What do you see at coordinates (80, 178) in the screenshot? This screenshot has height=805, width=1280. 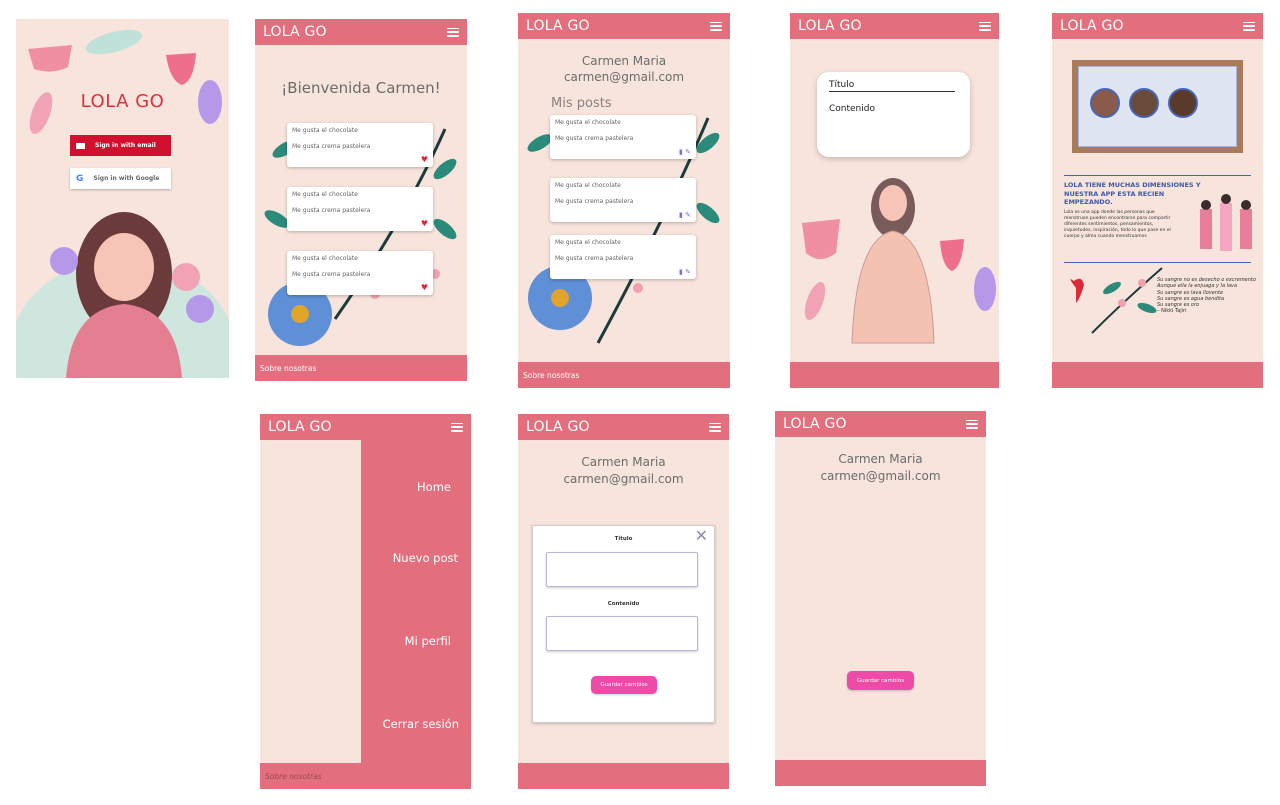 I see `google-icon: G` at bounding box center [80, 178].